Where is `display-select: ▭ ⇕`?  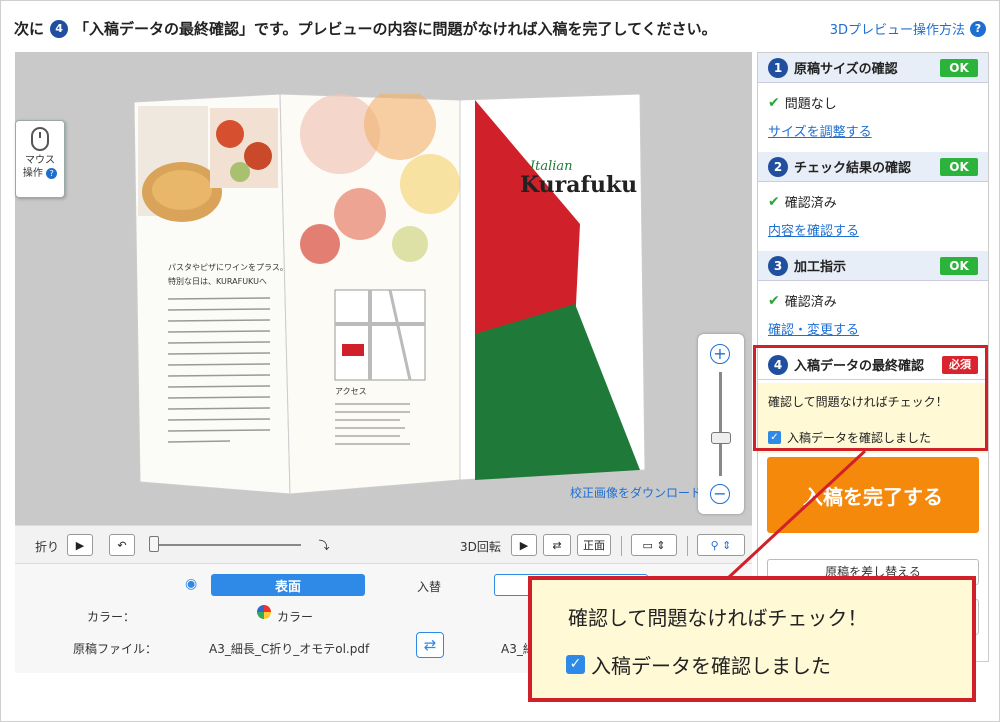
display-select: ▭ ⇕ is located at coordinates (654, 545).